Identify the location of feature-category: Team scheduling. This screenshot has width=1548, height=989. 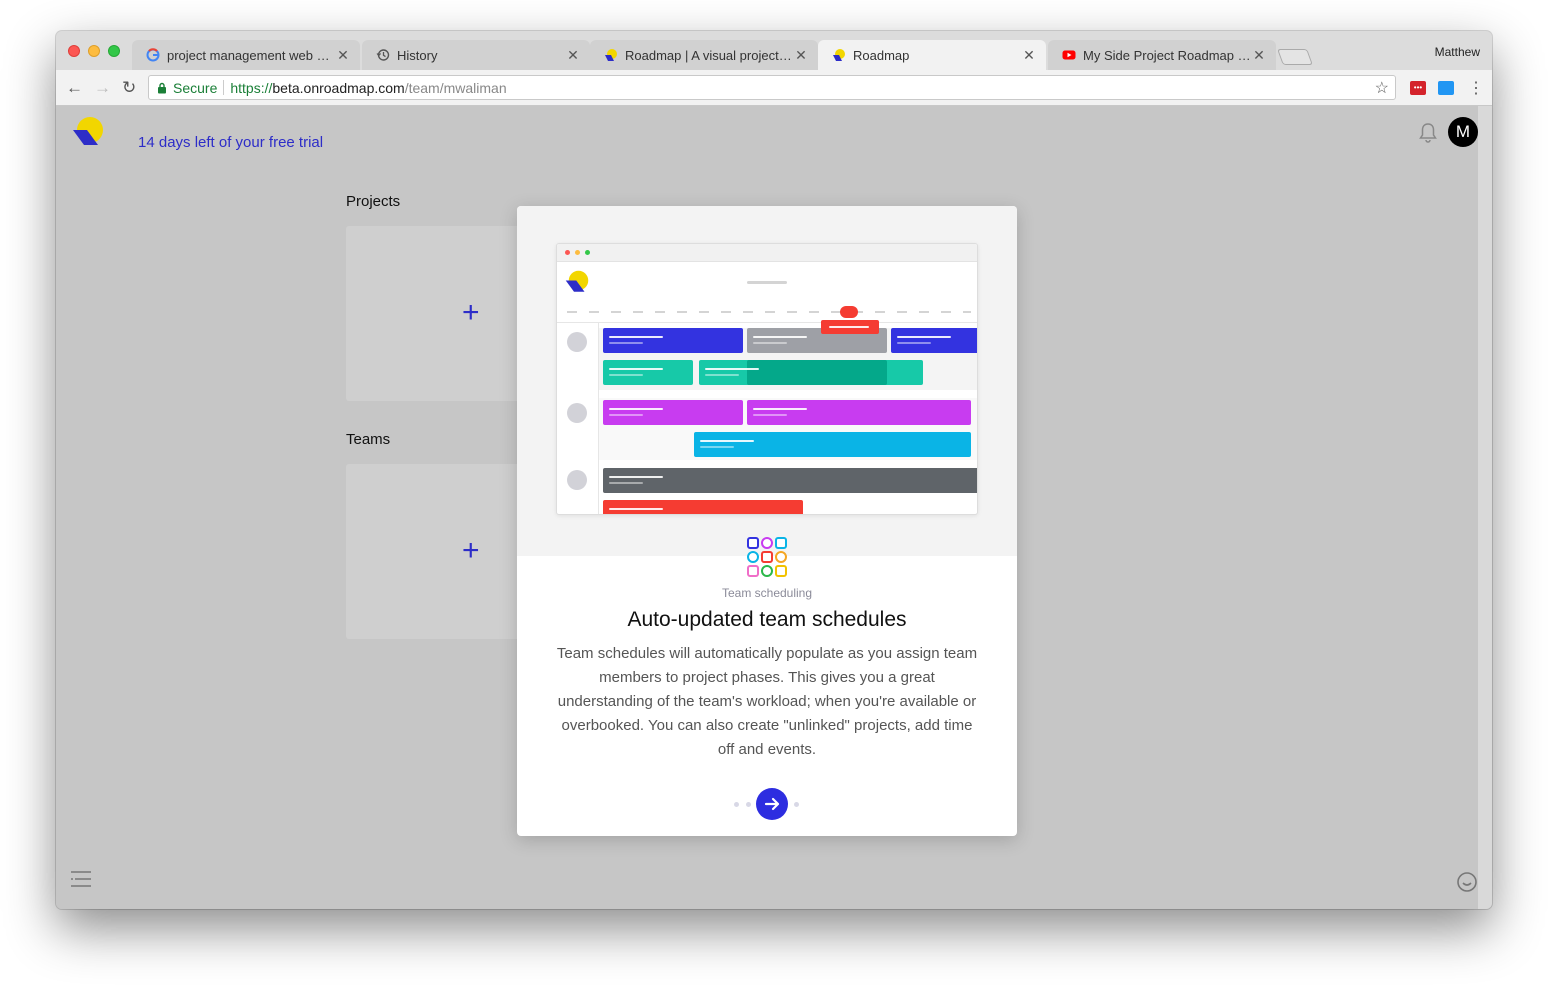
(767, 593).